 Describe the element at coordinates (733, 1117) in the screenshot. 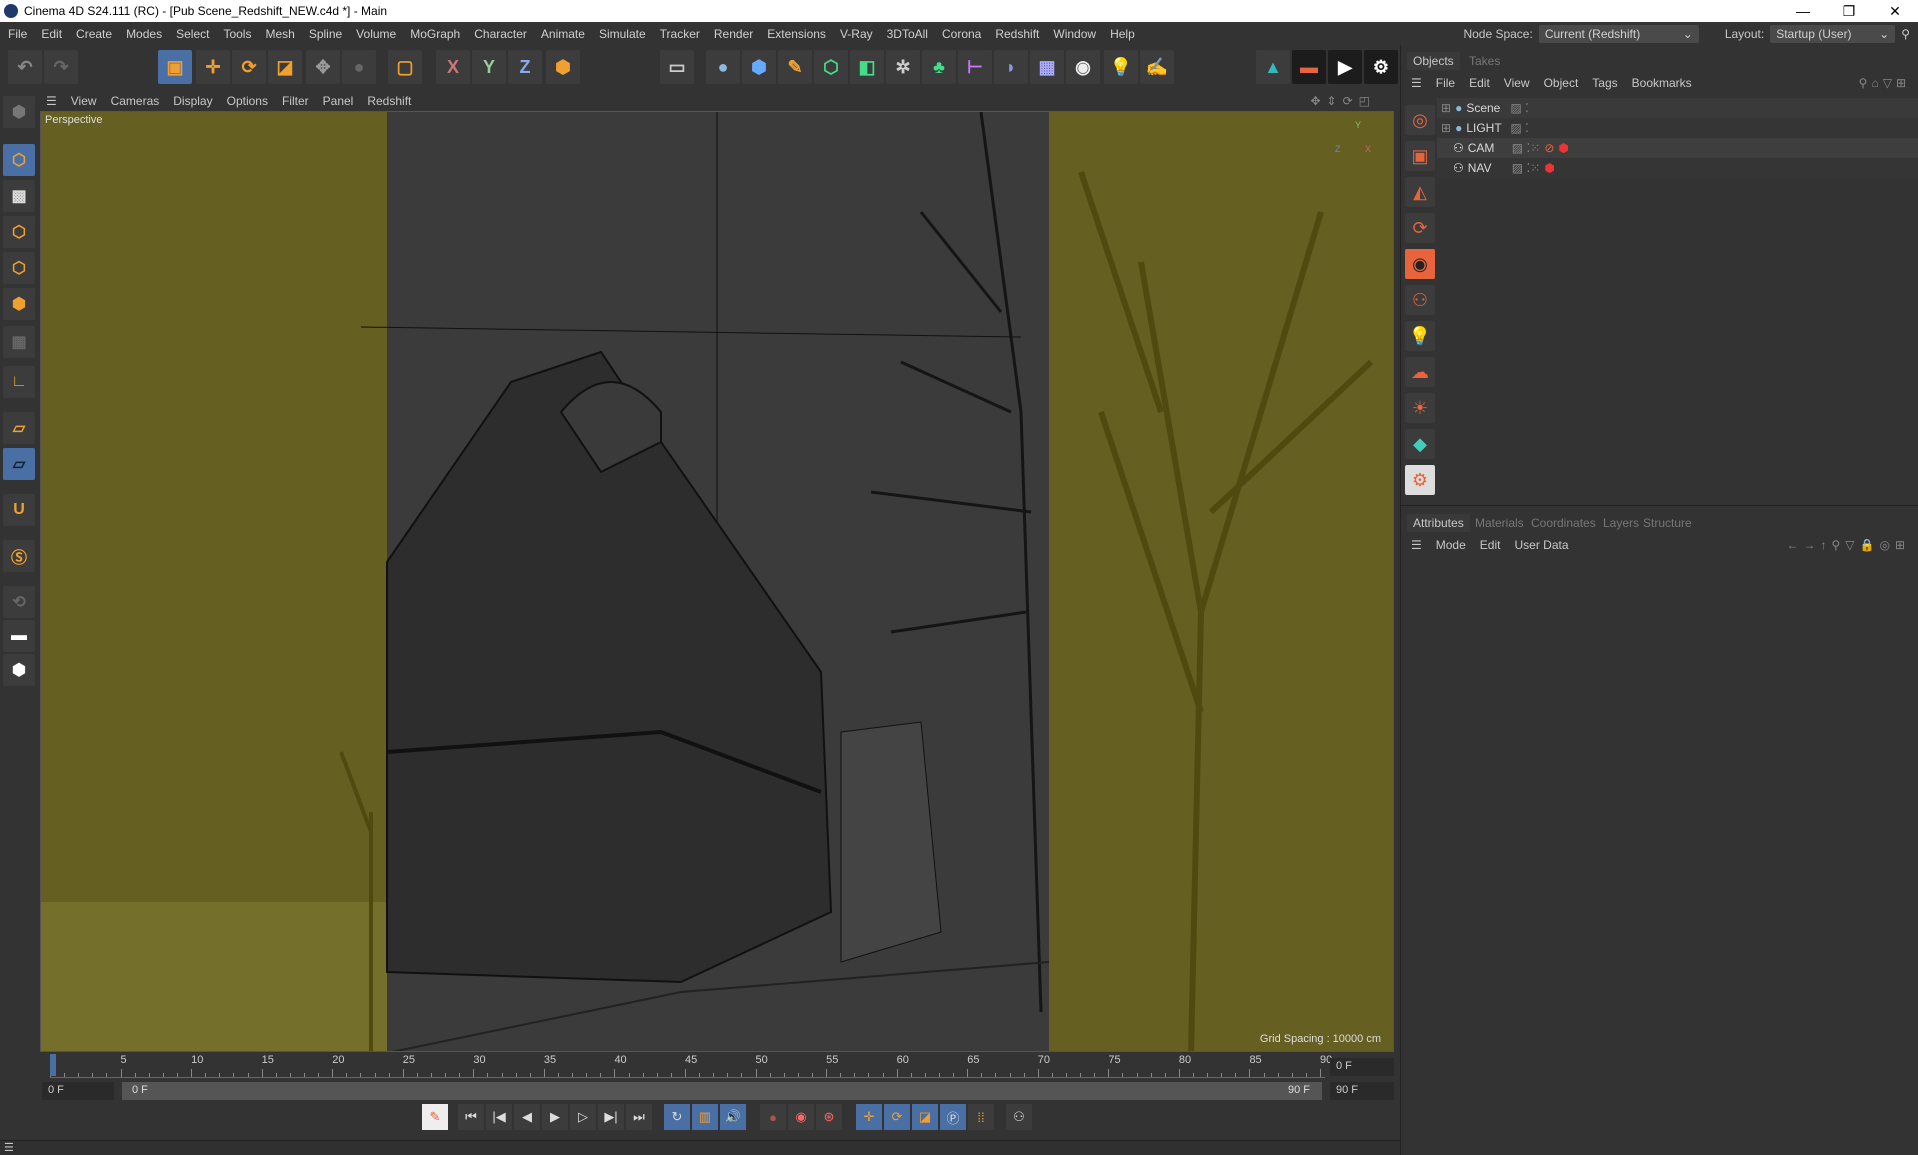

I see `sound-button: 🔊` at that location.